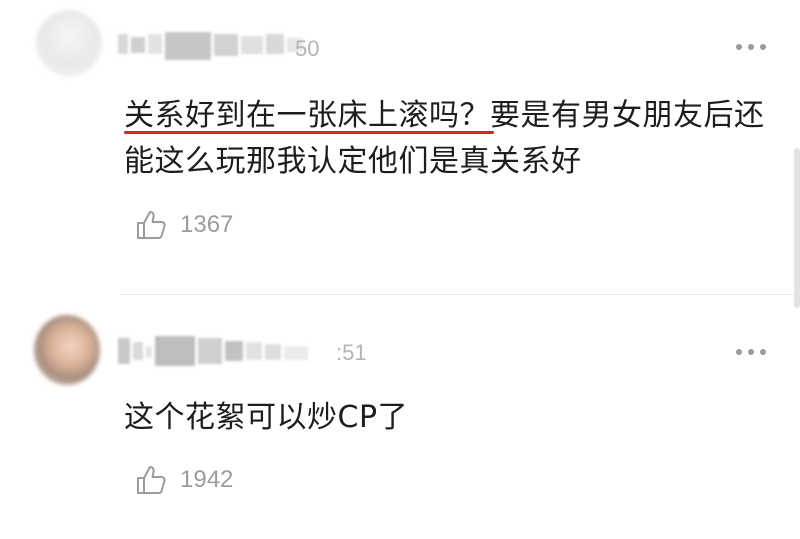  Describe the element at coordinates (266, 417) in the screenshot. I see `comment-text: 这个花絮可以炒CP了` at that location.